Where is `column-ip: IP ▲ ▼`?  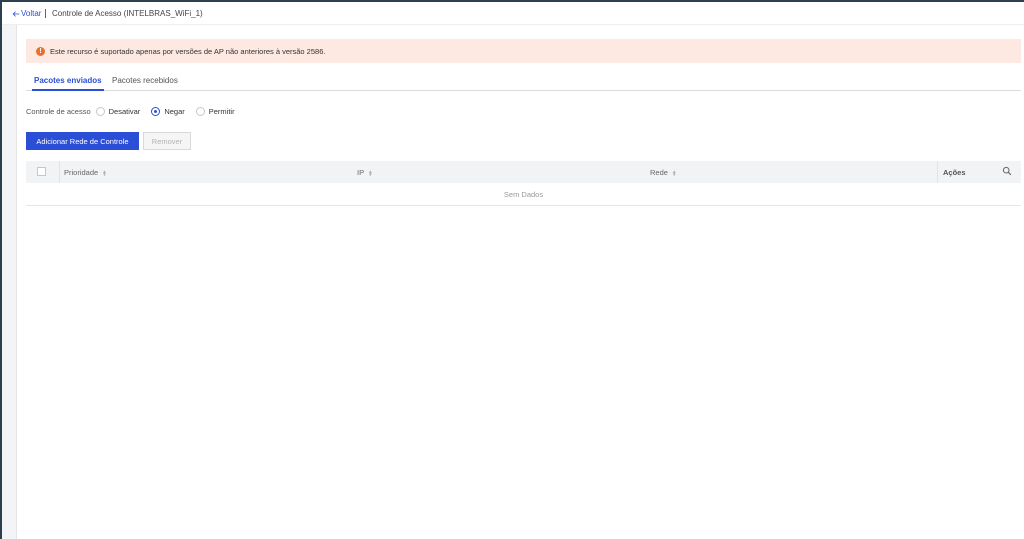
column-ip: IP ▲ ▼ is located at coordinates (365, 172).